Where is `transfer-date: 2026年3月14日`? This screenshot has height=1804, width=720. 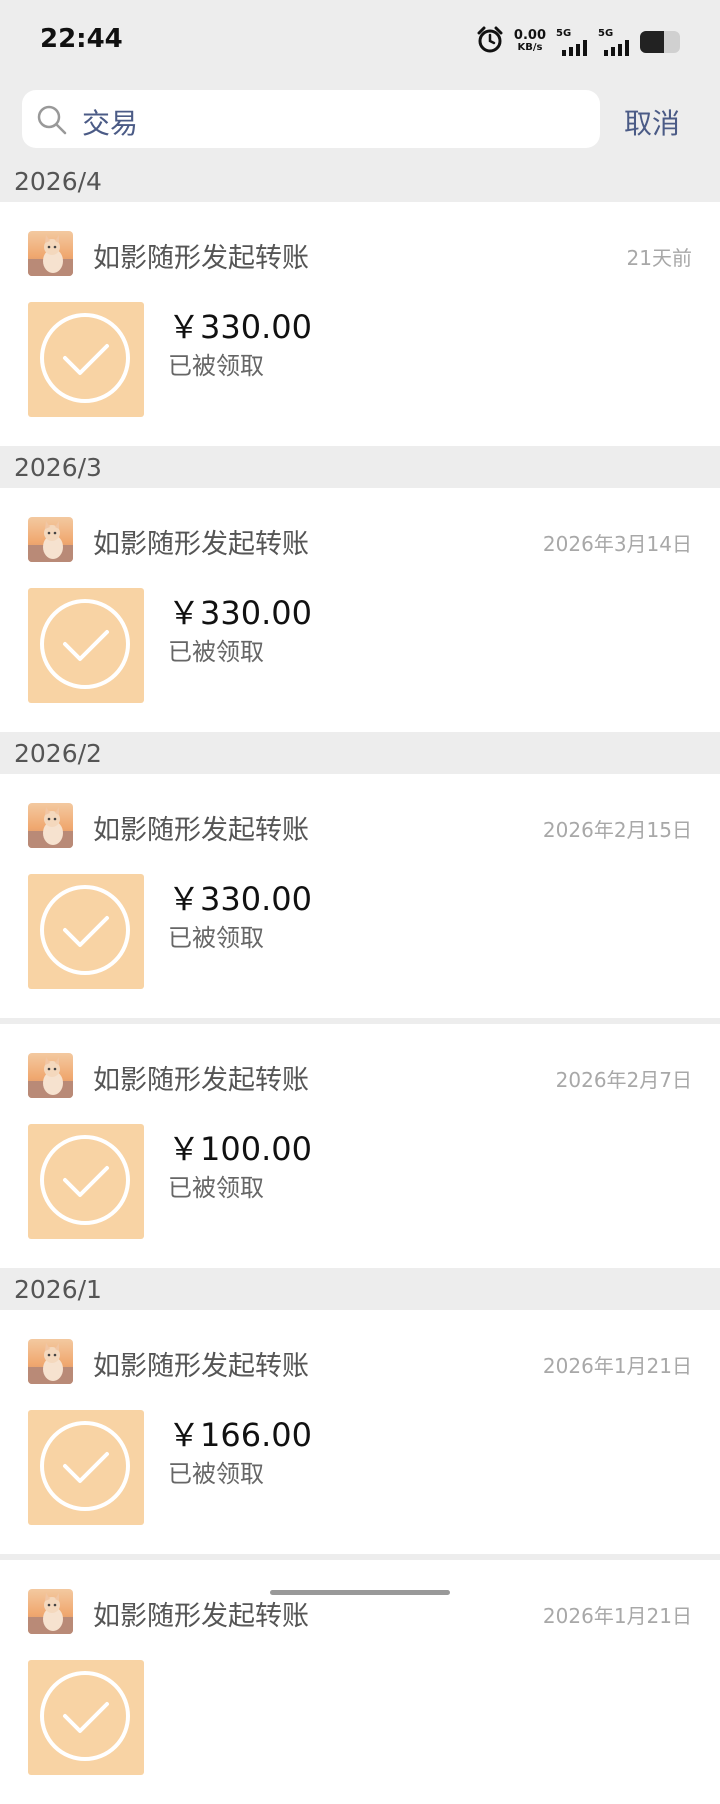
transfer-date: 2026年3月14日 is located at coordinates (617, 544).